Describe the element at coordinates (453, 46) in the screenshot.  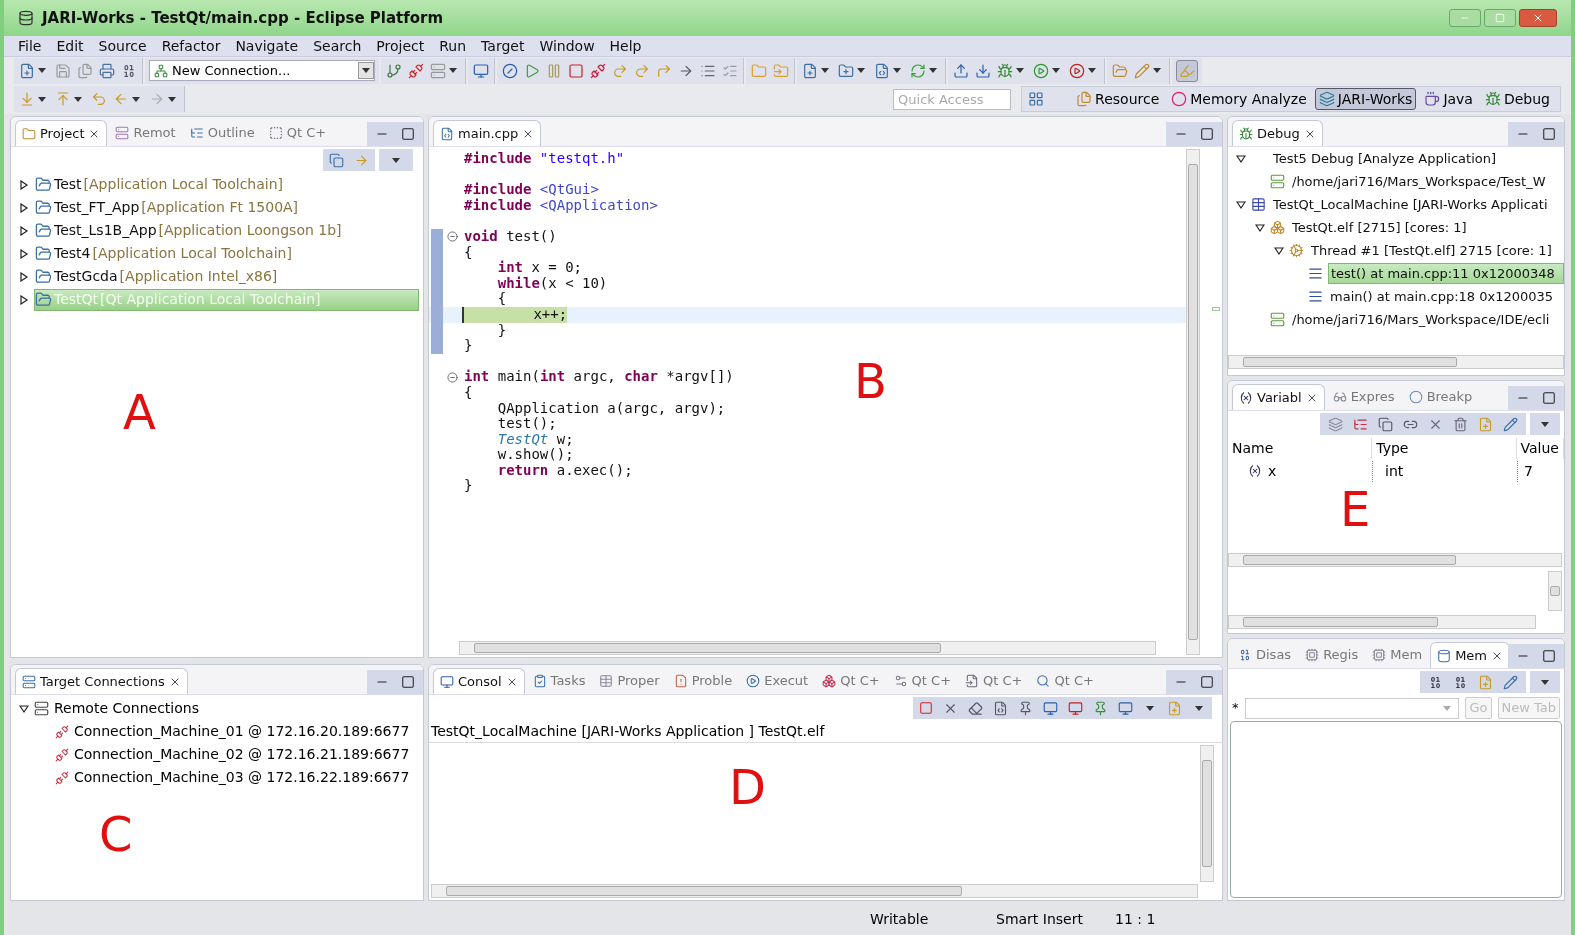
I see `menu-item: Run` at that location.